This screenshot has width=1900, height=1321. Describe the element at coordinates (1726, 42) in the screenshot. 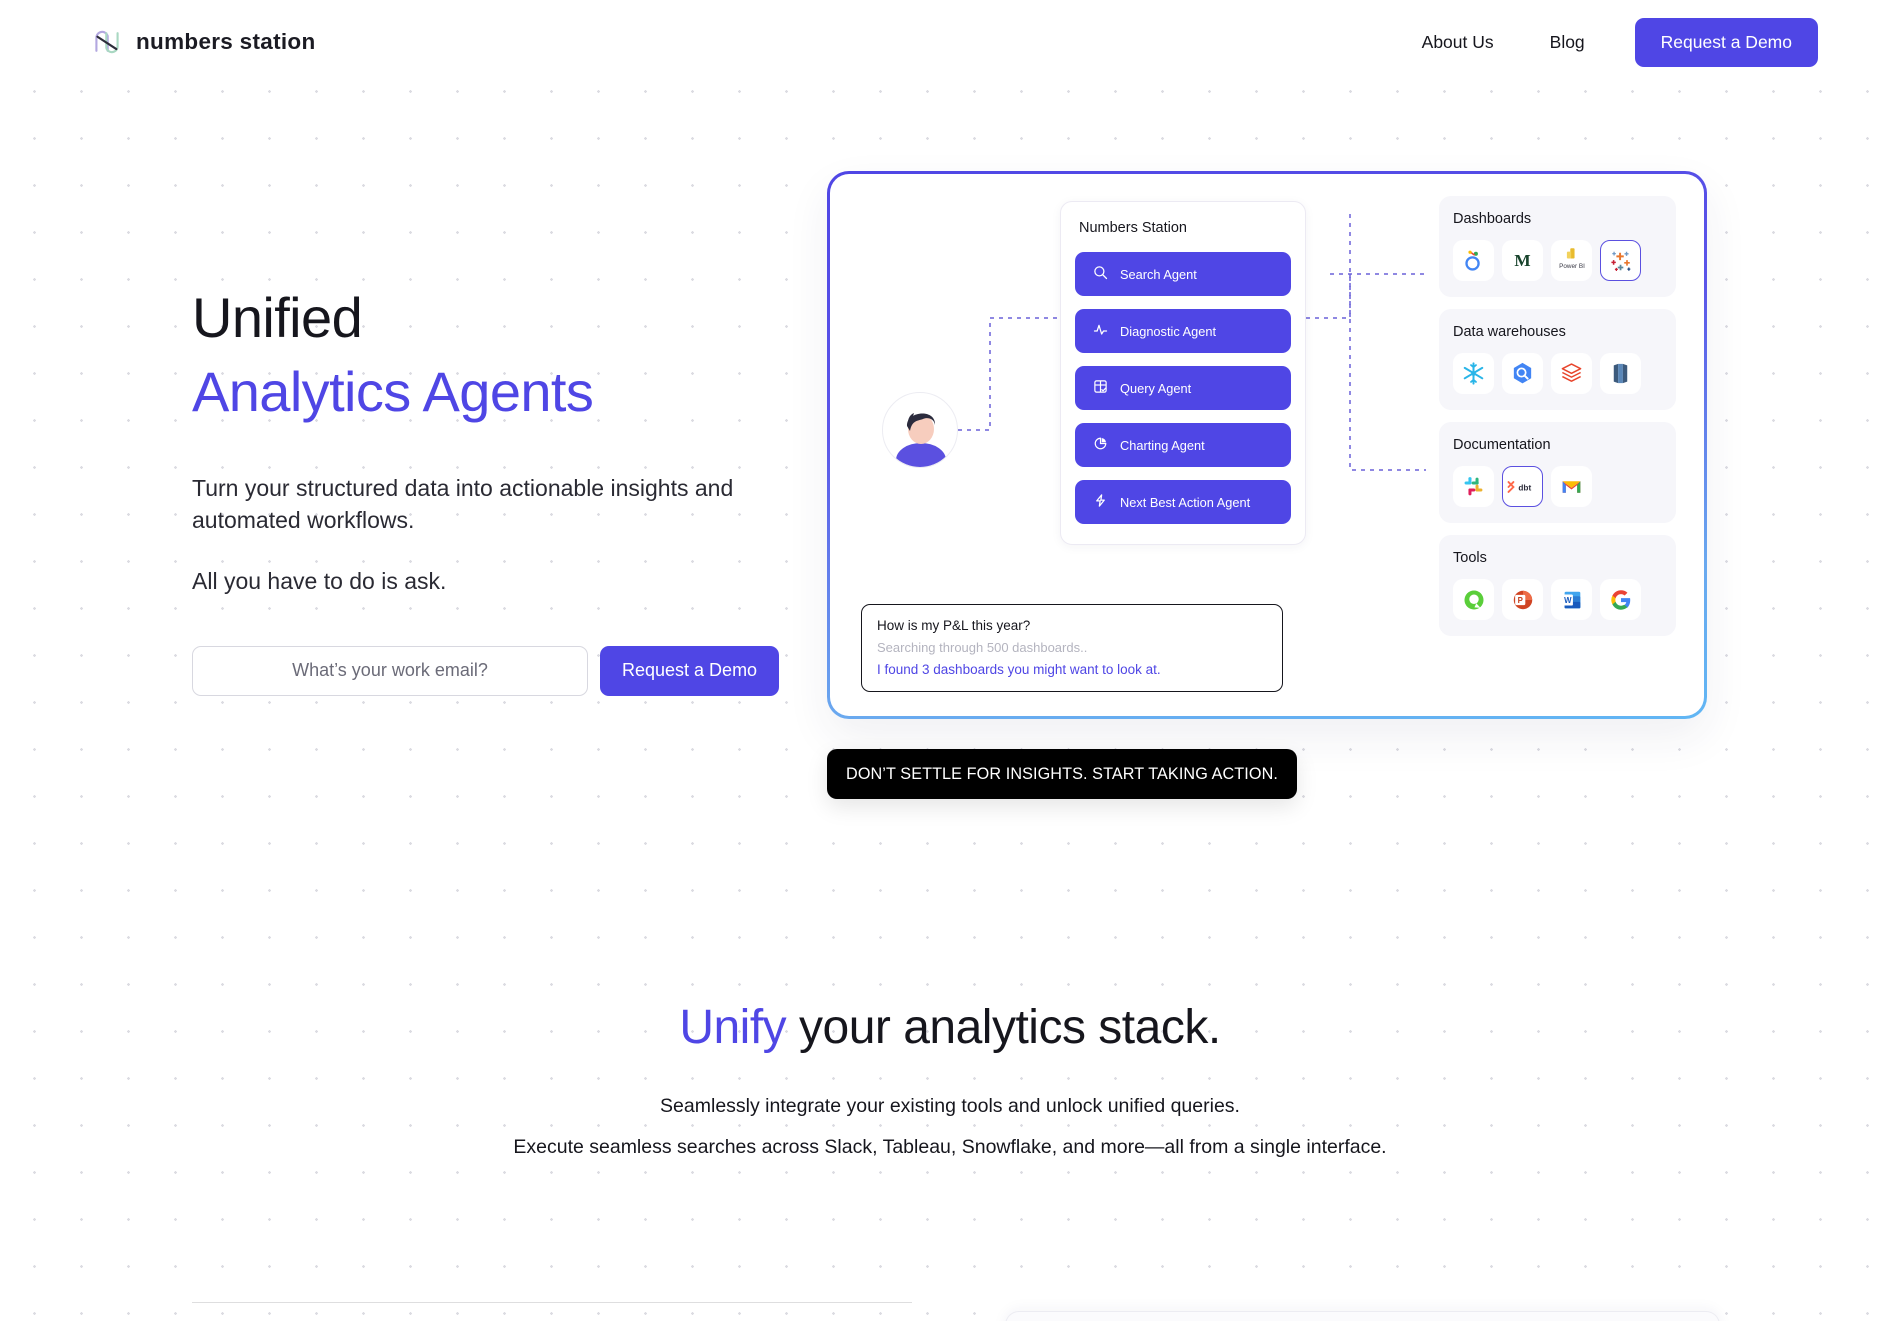

I see `request-demo-button-nav: Request a Demo` at that location.